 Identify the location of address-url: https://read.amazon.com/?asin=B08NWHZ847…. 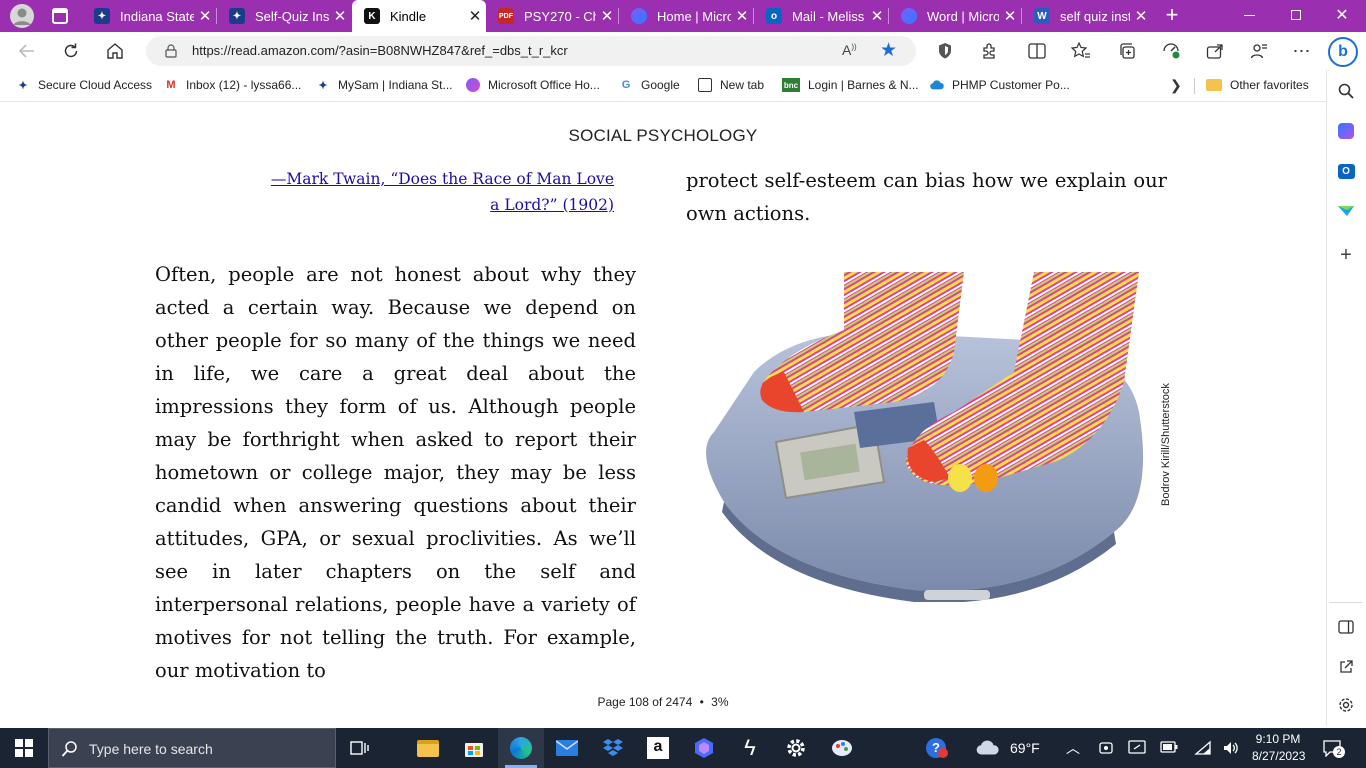
(380, 50).